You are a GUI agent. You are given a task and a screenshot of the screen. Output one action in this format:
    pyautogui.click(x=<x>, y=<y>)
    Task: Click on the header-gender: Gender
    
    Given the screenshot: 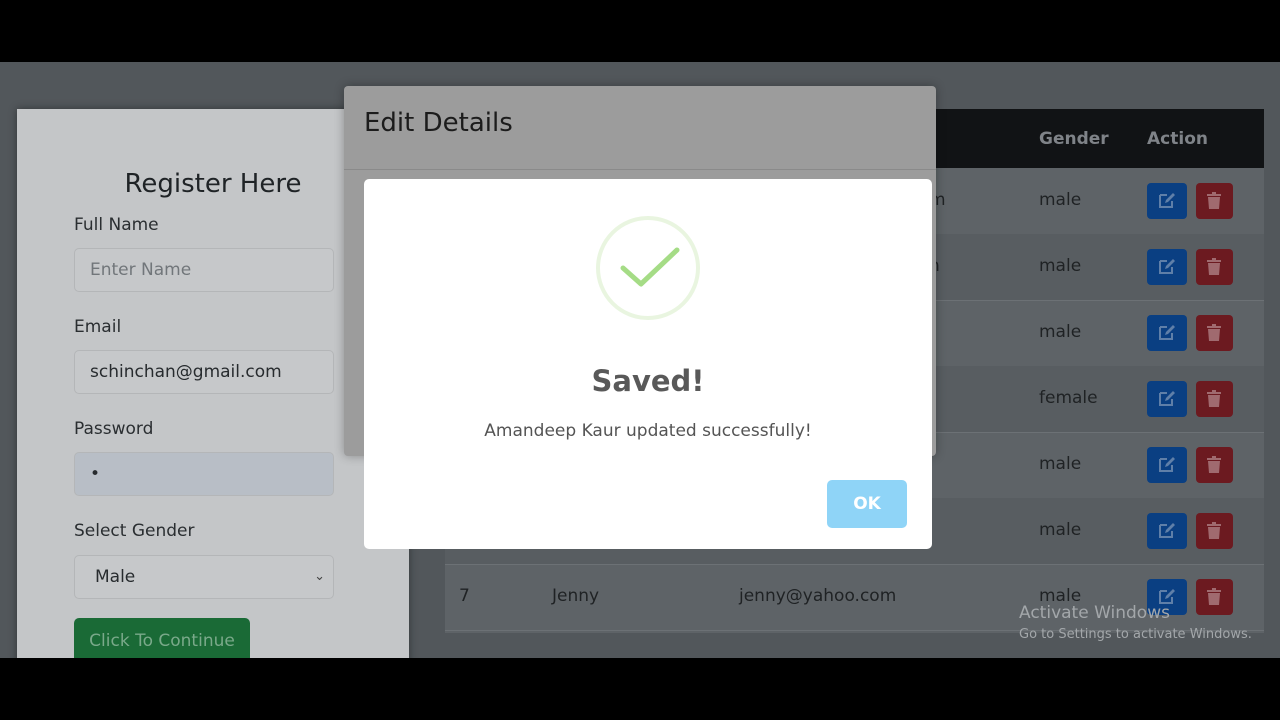 What is the action you would take?
    pyautogui.click(x=1074, y=139)
    